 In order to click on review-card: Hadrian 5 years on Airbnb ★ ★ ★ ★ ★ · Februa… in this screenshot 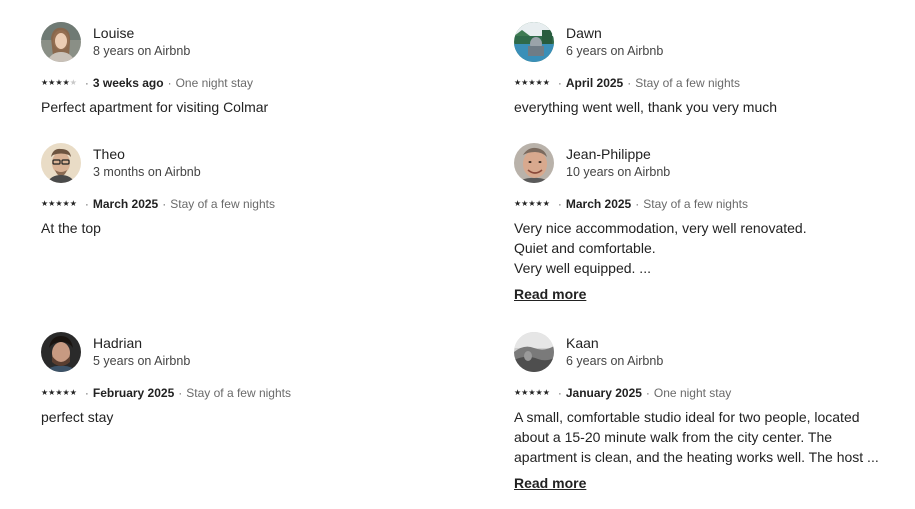, I will do `click(241, 379)`.